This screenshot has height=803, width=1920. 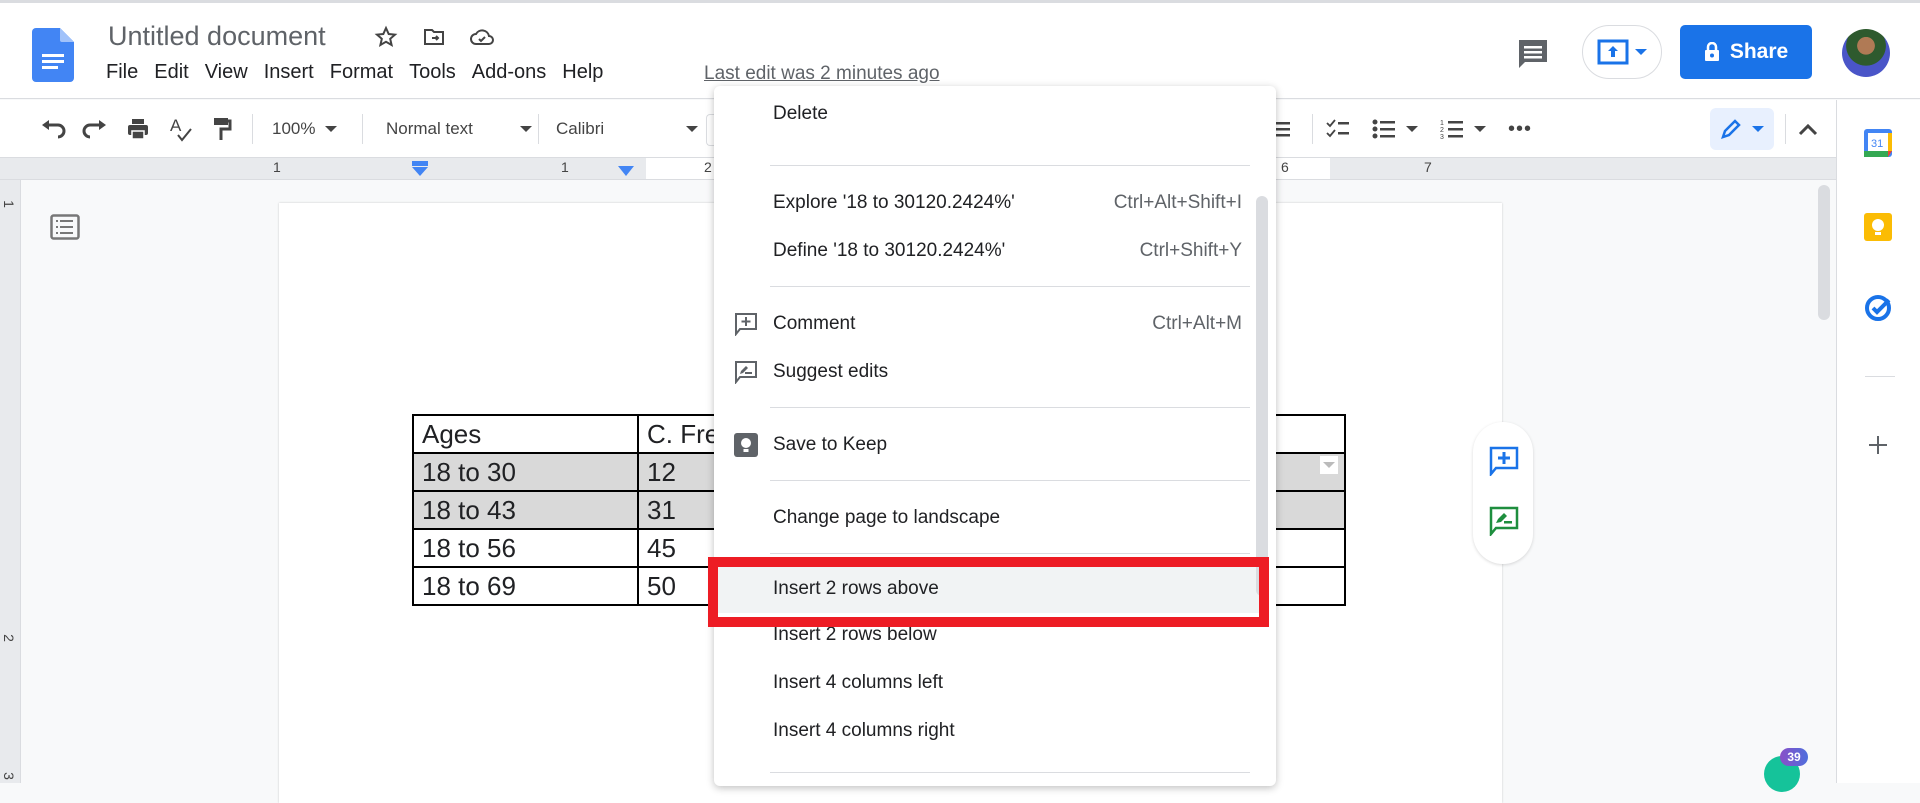 I want to click on menu-help: Help, so click(x=582, y=72).